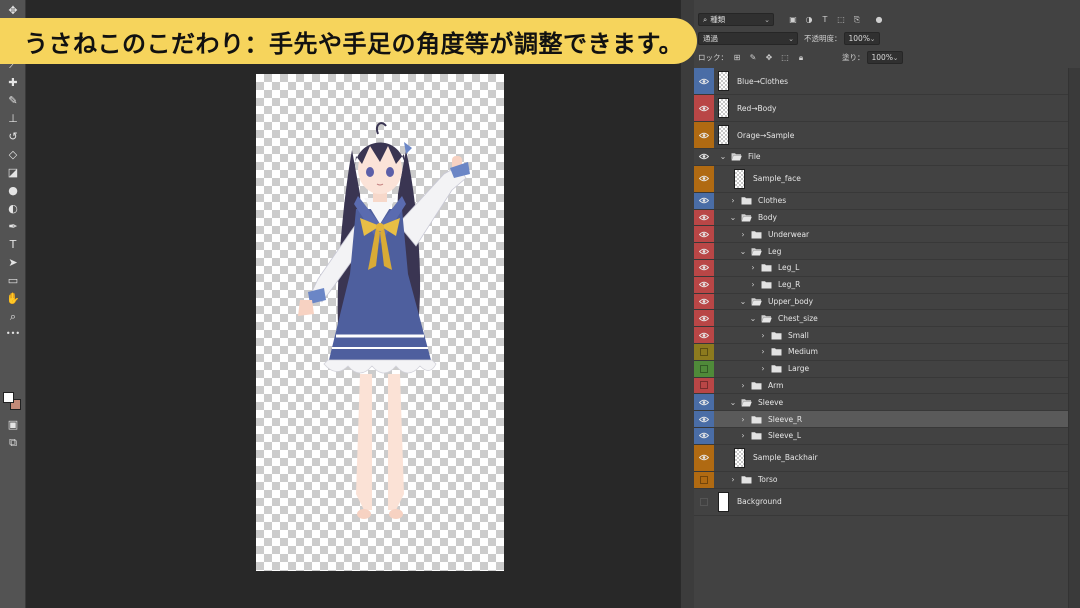  Describe the element at coordinates (13, 190) in the screenshot. I see `blur-tool-icon: ●` at that location.